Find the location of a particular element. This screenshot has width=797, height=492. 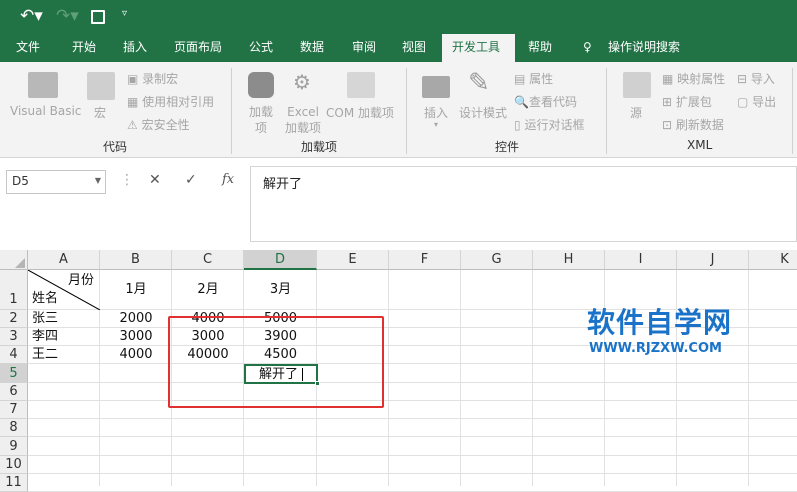

cell-C1: 2月 is located at coordinates (208, 290).